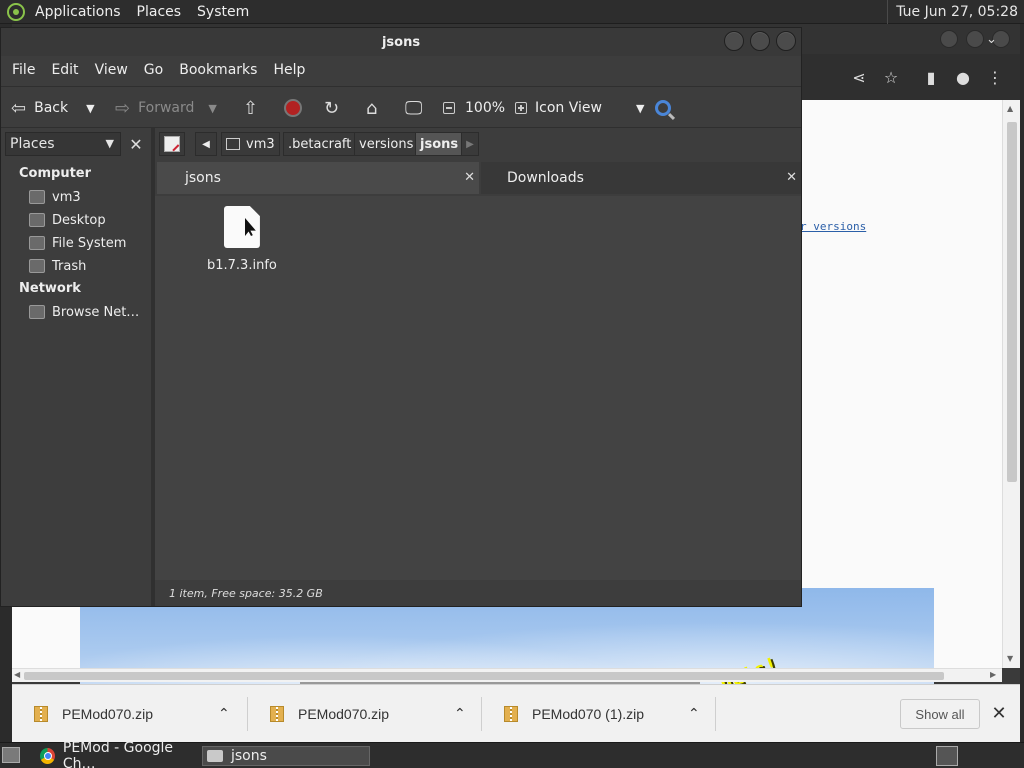  Describe the element at coordinates (11, 755) in the screenshot. I see `show-desktop-icon` at that location.